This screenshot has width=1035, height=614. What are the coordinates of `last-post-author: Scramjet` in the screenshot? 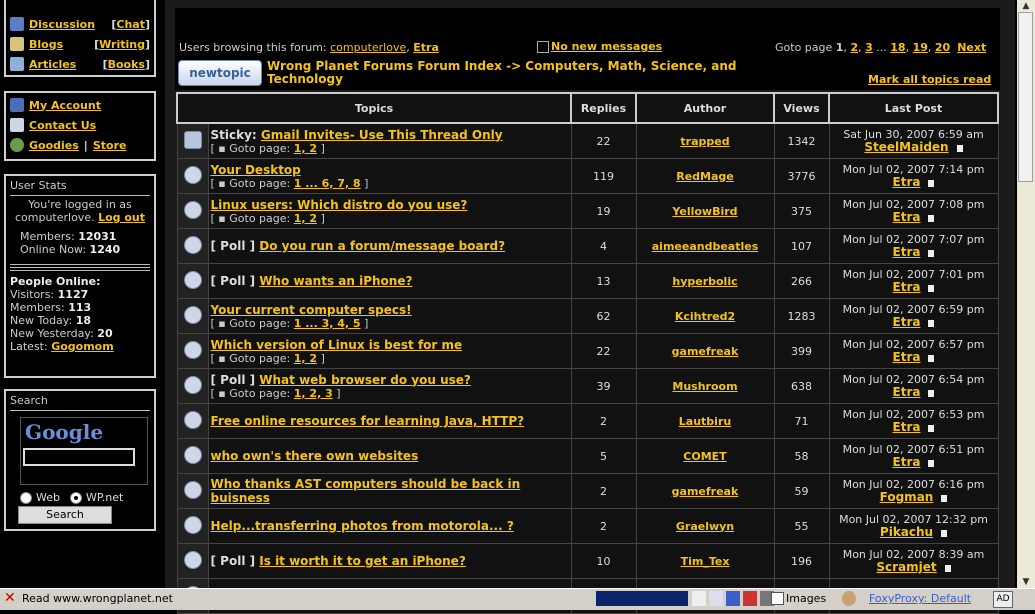 It's located at (906, 567).